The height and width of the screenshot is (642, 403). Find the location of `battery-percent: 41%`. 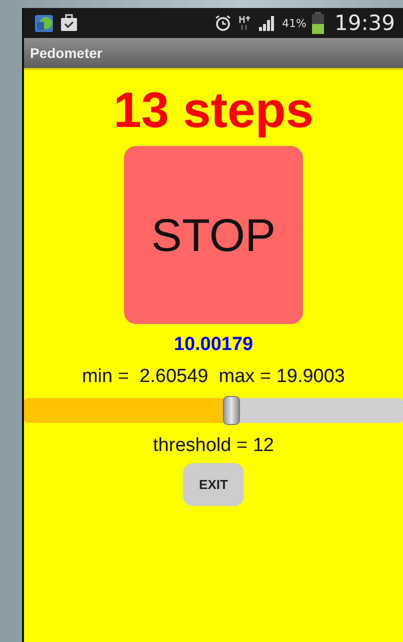

battery-percent: 41% is located at coordinates (294, 23).